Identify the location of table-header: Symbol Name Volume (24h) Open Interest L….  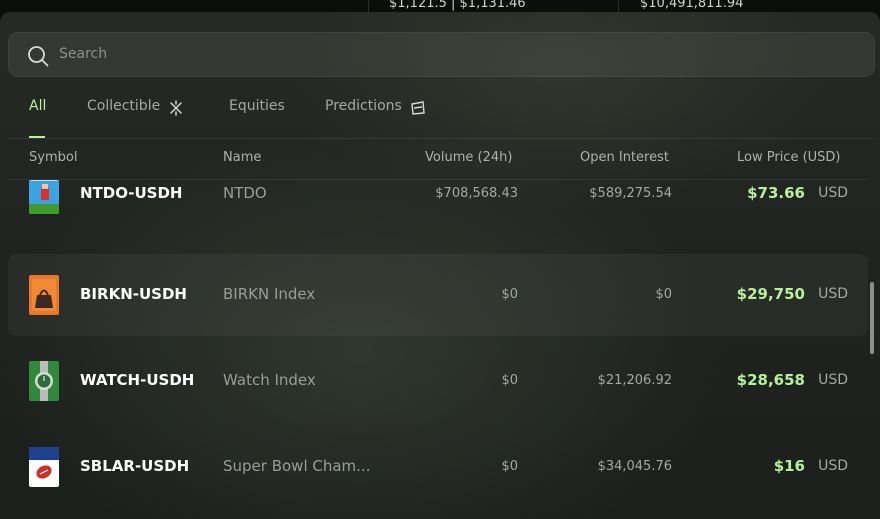
(440, 160).